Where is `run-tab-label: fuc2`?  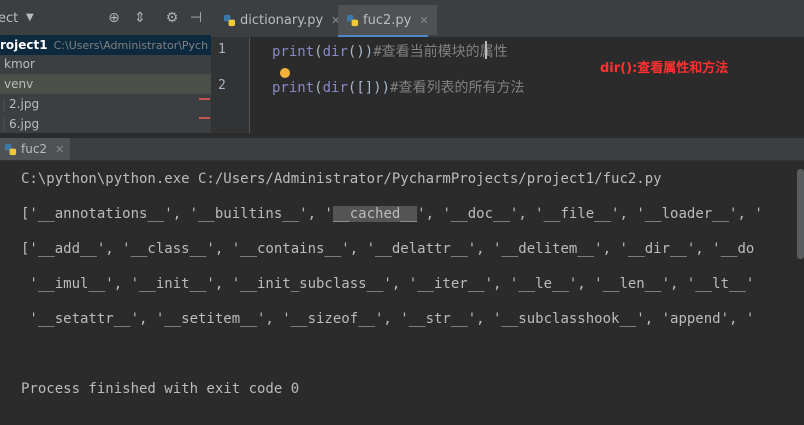
run-tab-label: fuc2 is located at coordinates (34, 149).